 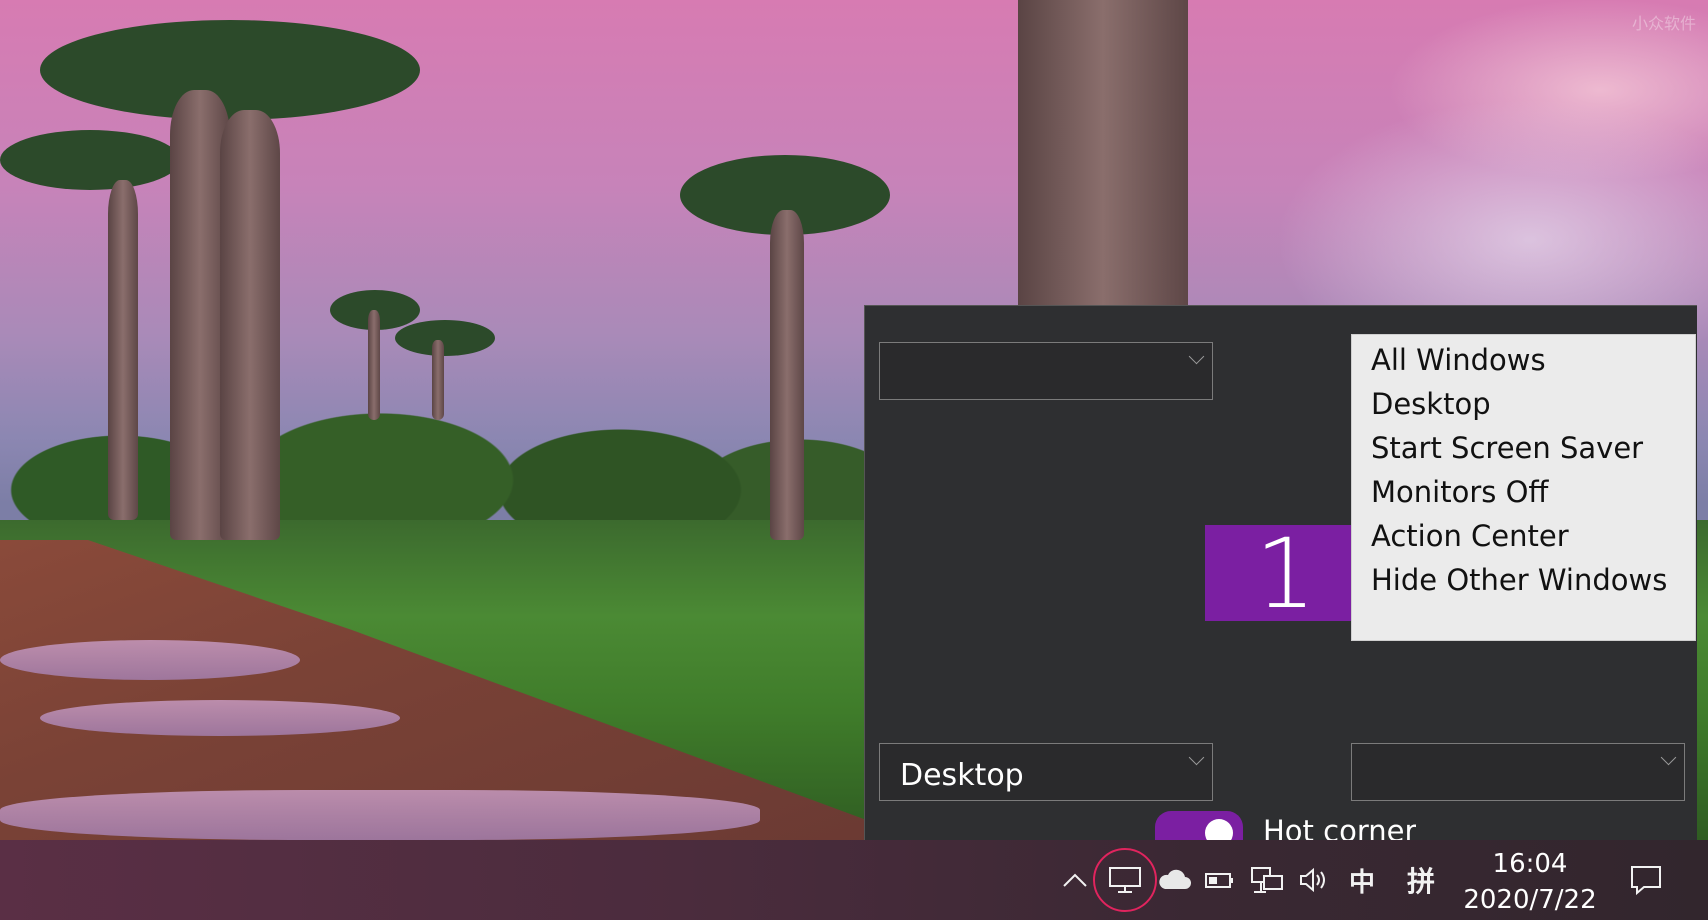 What do you see at coordinates (1530, 864) in the screenshot?
I see `clock-time: 16:04` at bounding box center [1530, 864].